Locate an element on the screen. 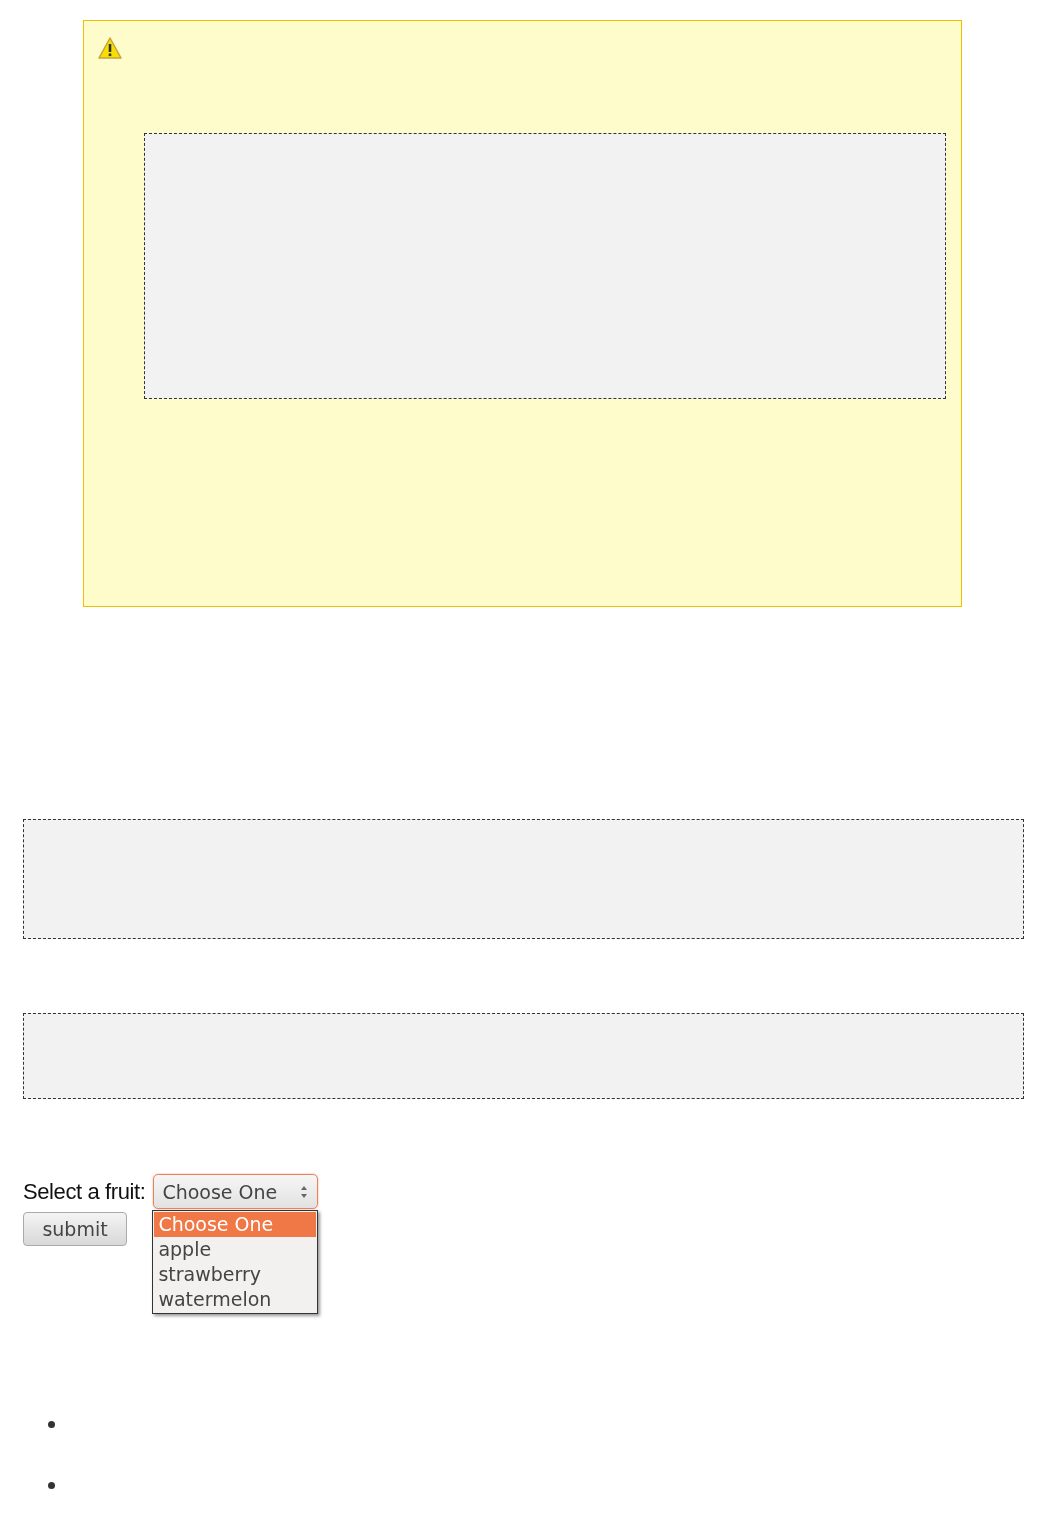  dropdown-option: watermelon is located at coordinates (235, 1299).